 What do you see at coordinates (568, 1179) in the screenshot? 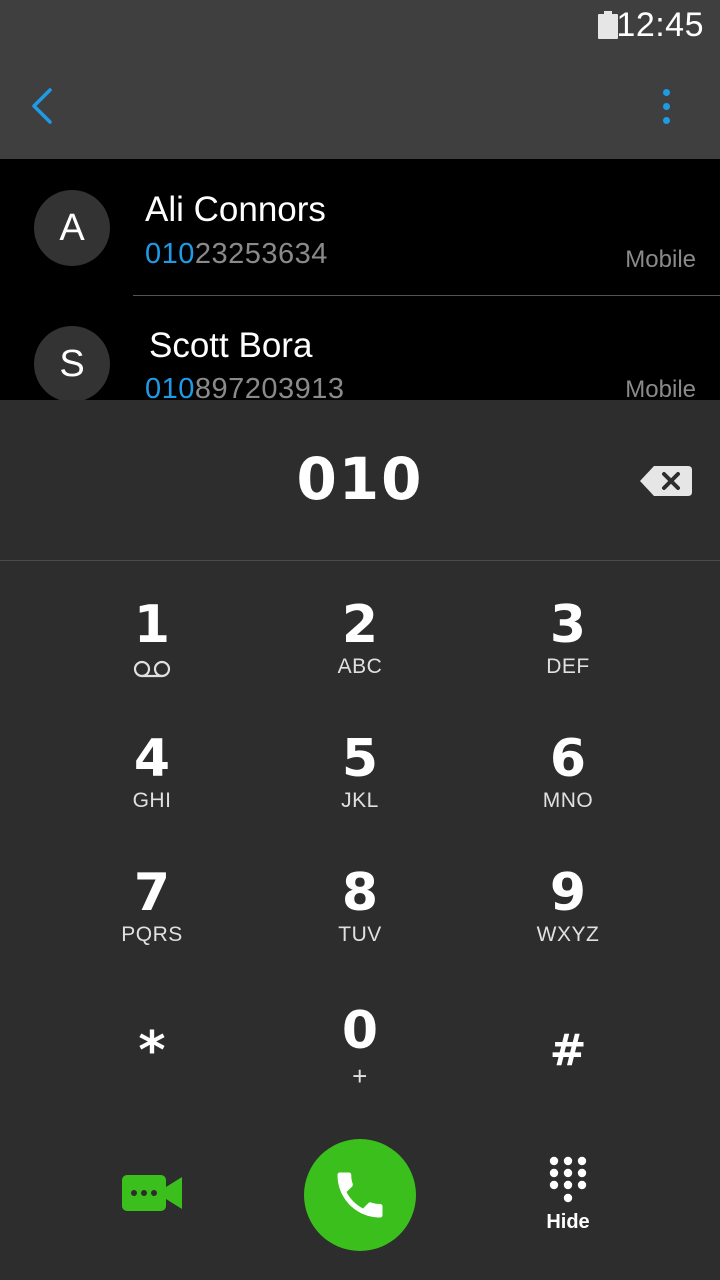
I see `dialpad-icon` at bounding box center [568, 1179].